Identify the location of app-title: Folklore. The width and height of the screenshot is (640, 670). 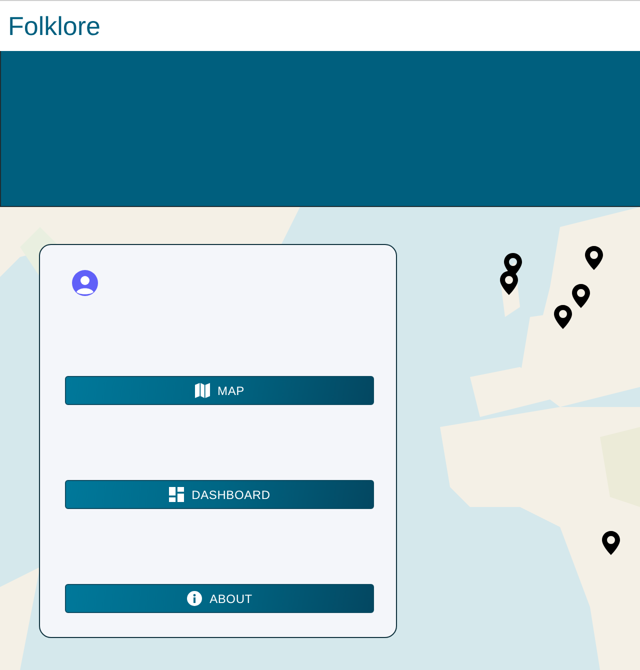
(54, 26).